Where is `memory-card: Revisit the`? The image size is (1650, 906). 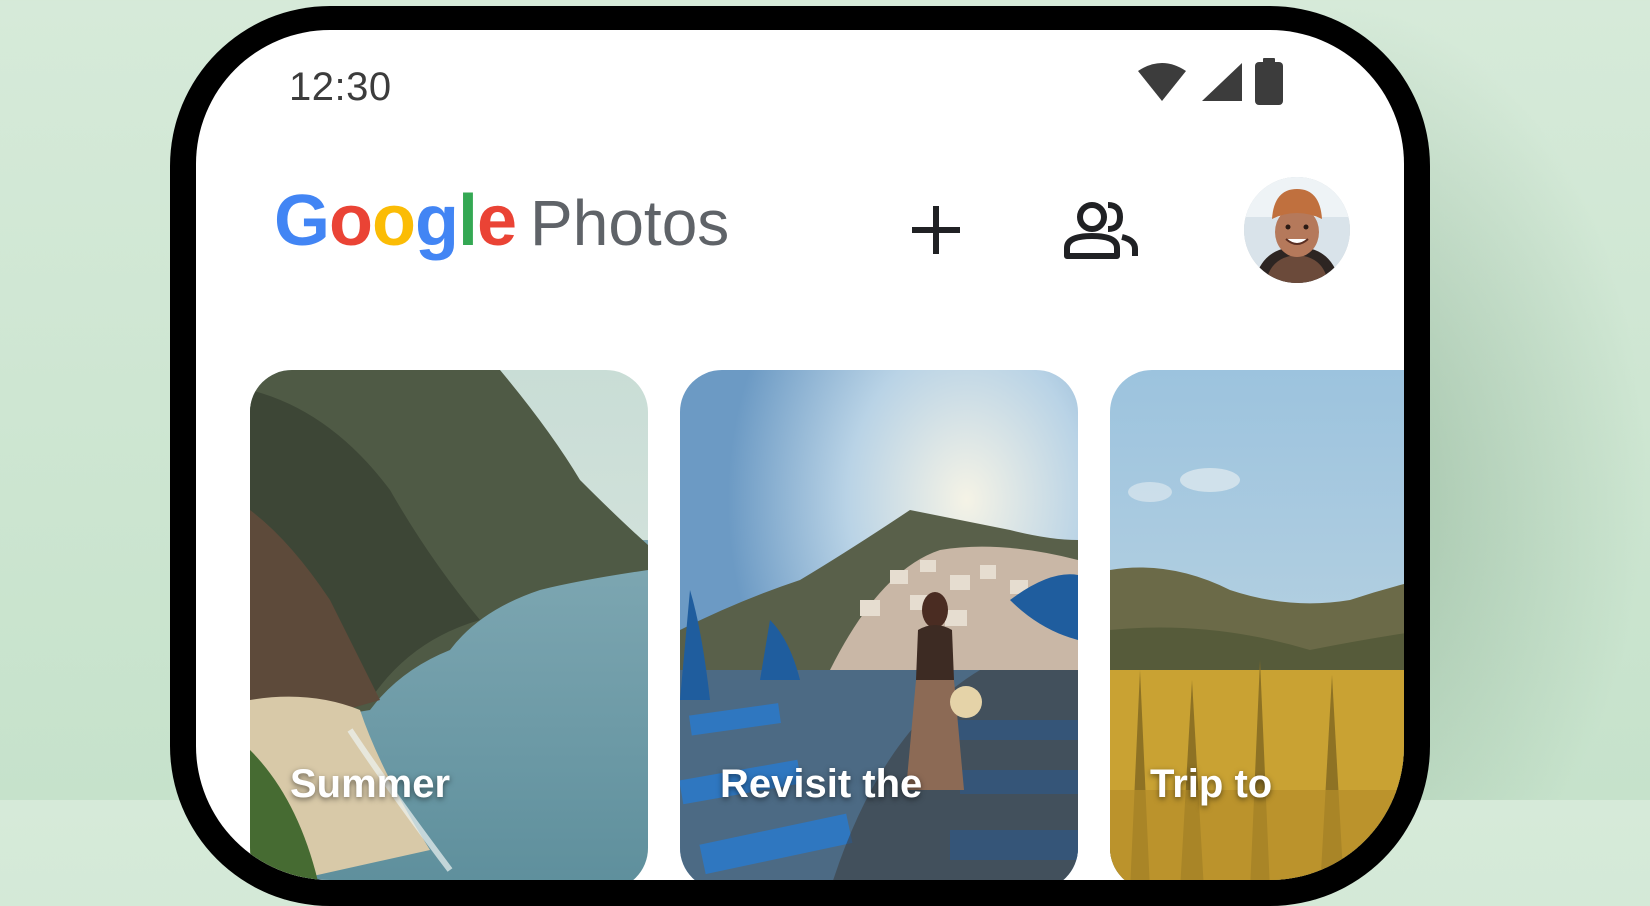
memory-card: Revisit the is located at coordinates (879, 625).